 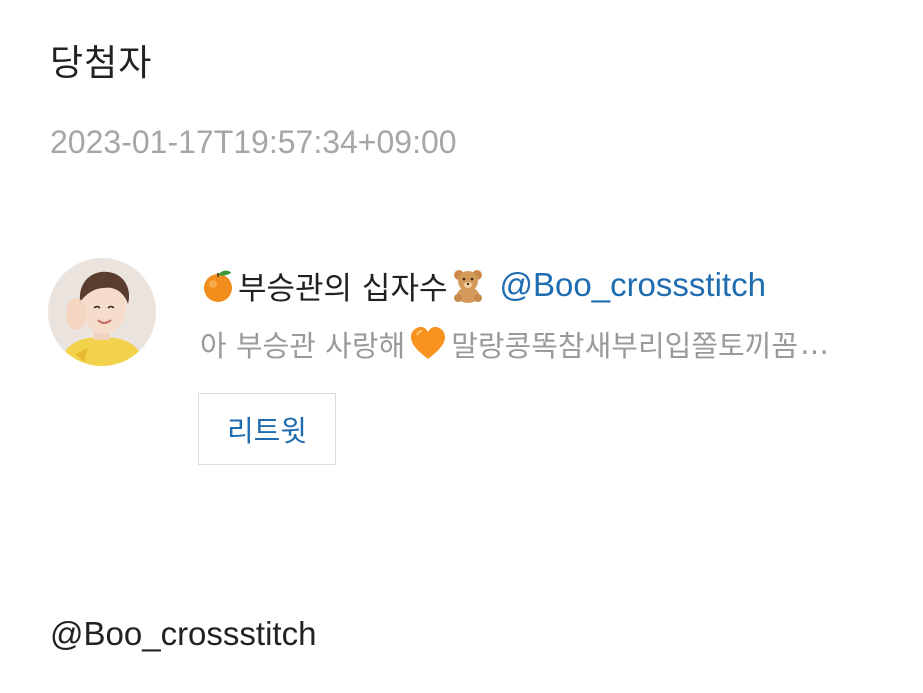 I want to click on profile-photo-icon, so click(x=102, y=312).